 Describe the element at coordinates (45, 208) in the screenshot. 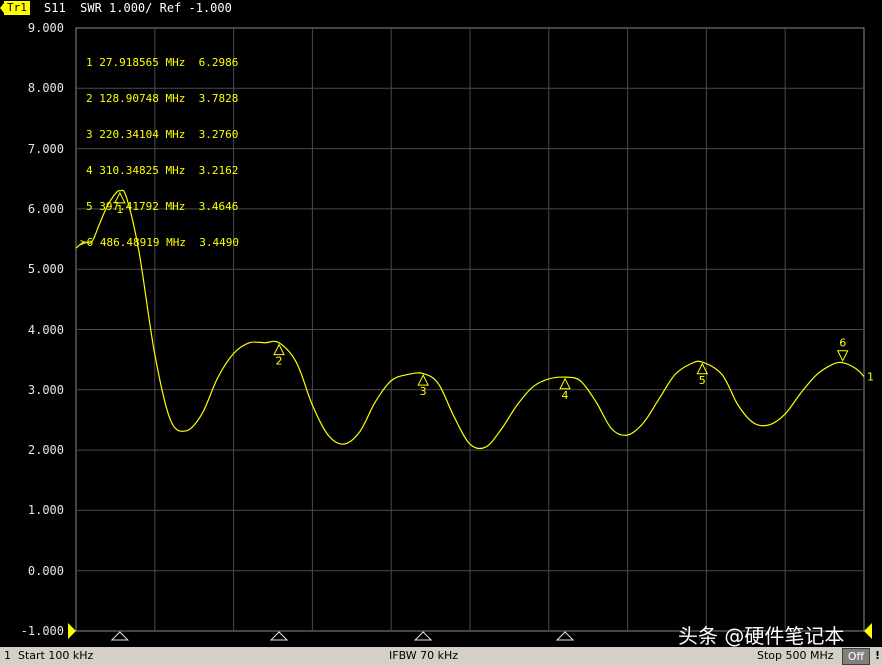

I see `y-tick-label: 6.000` at that location.